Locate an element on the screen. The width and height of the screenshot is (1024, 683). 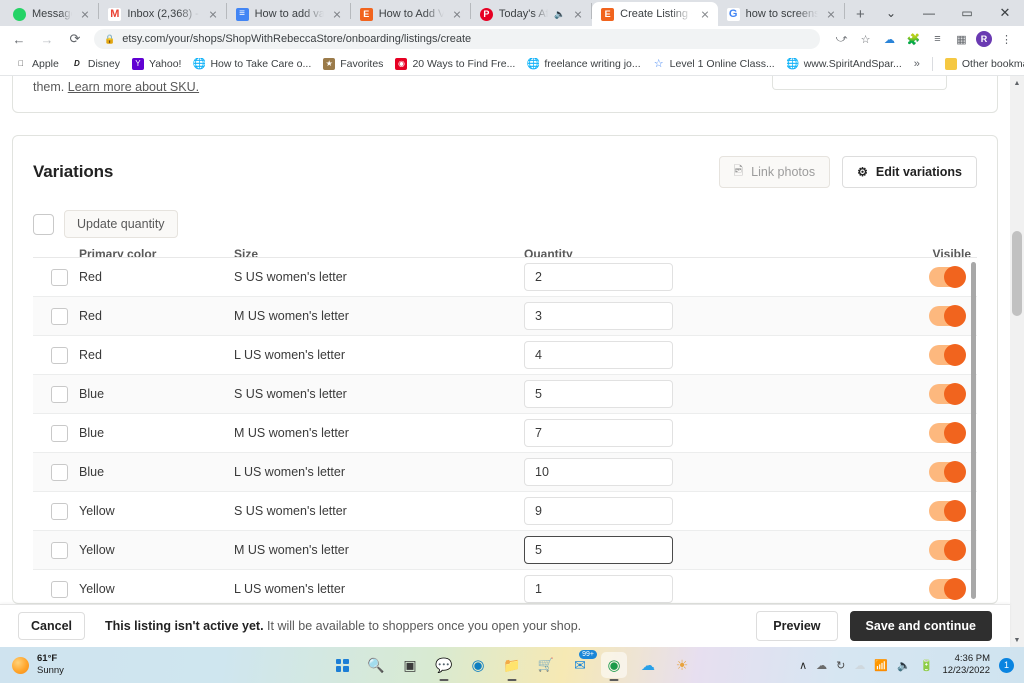
quantity-input: 7 is located at coordinates (598, 433).